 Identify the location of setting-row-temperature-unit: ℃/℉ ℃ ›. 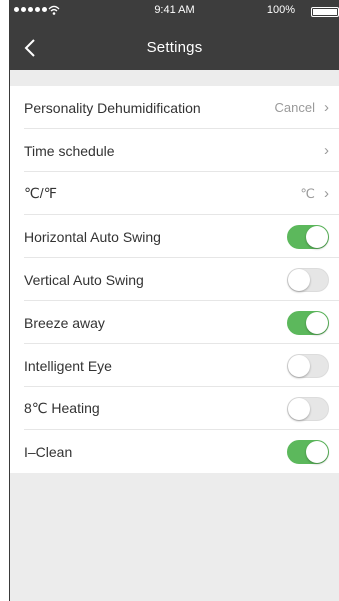
(174, 193).